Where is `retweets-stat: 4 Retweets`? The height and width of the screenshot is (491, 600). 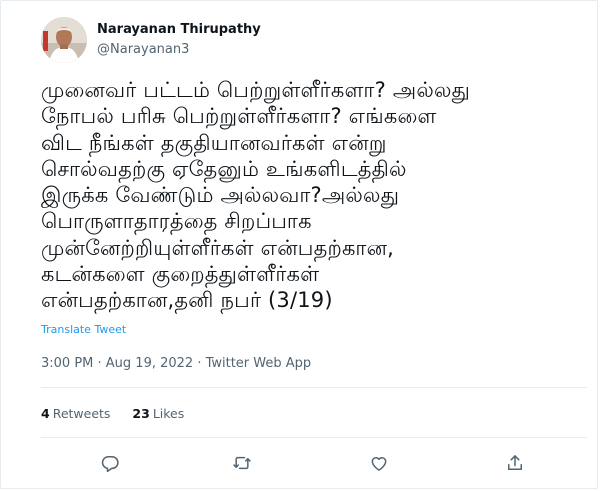 retweets-stat: 4 Retweets is located at coordinates (75, 413).